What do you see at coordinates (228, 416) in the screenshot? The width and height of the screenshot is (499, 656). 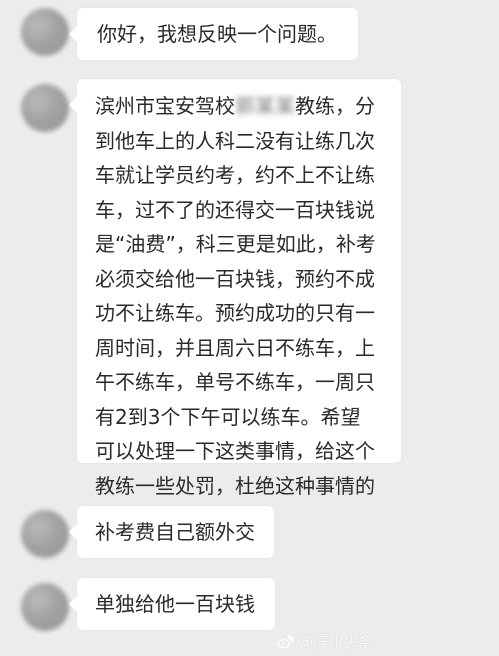 I see `message-text-2-line-10: 有2到3个下午可以练车。希望` at bounding box center [228, 416].